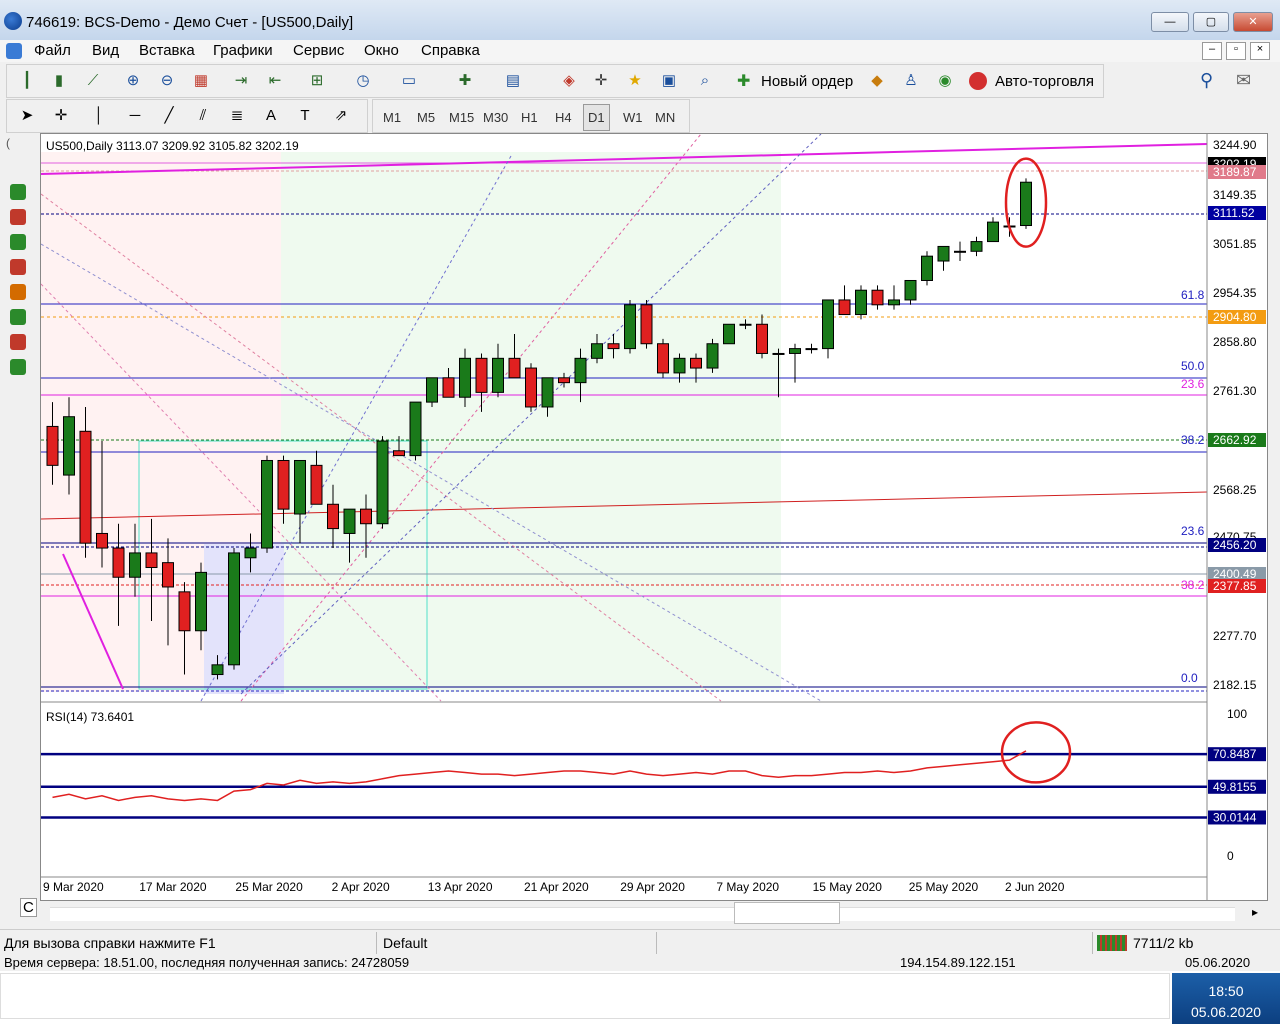 The height and width of the screenshot is (1024, 1280). I want to click on candle-chart-icon: ▮, so click(59, 81).